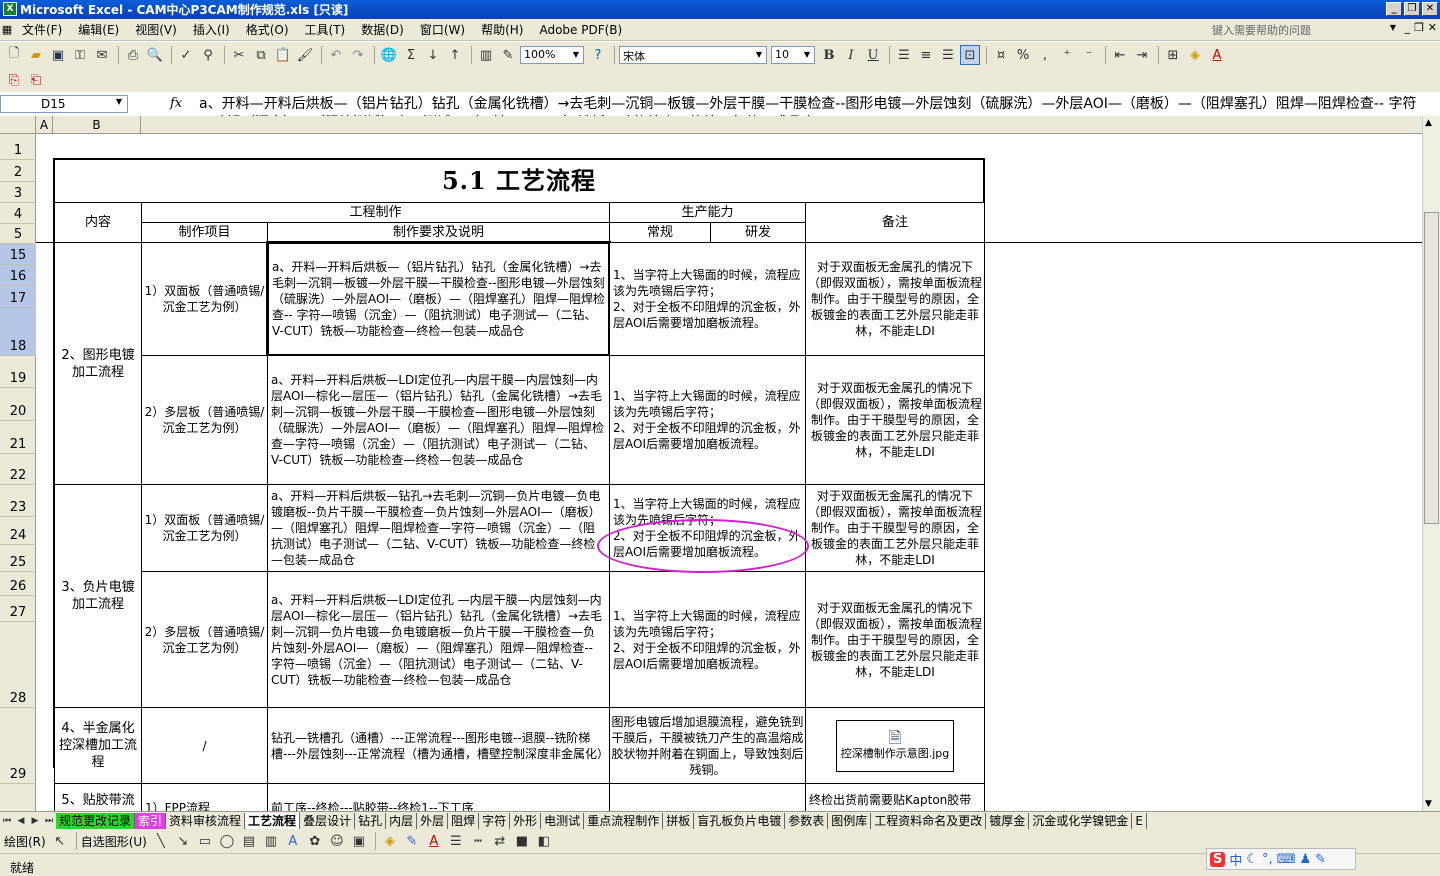 The image size is (1440, 876). I want to click on italic-button: I, so click(851, 55).